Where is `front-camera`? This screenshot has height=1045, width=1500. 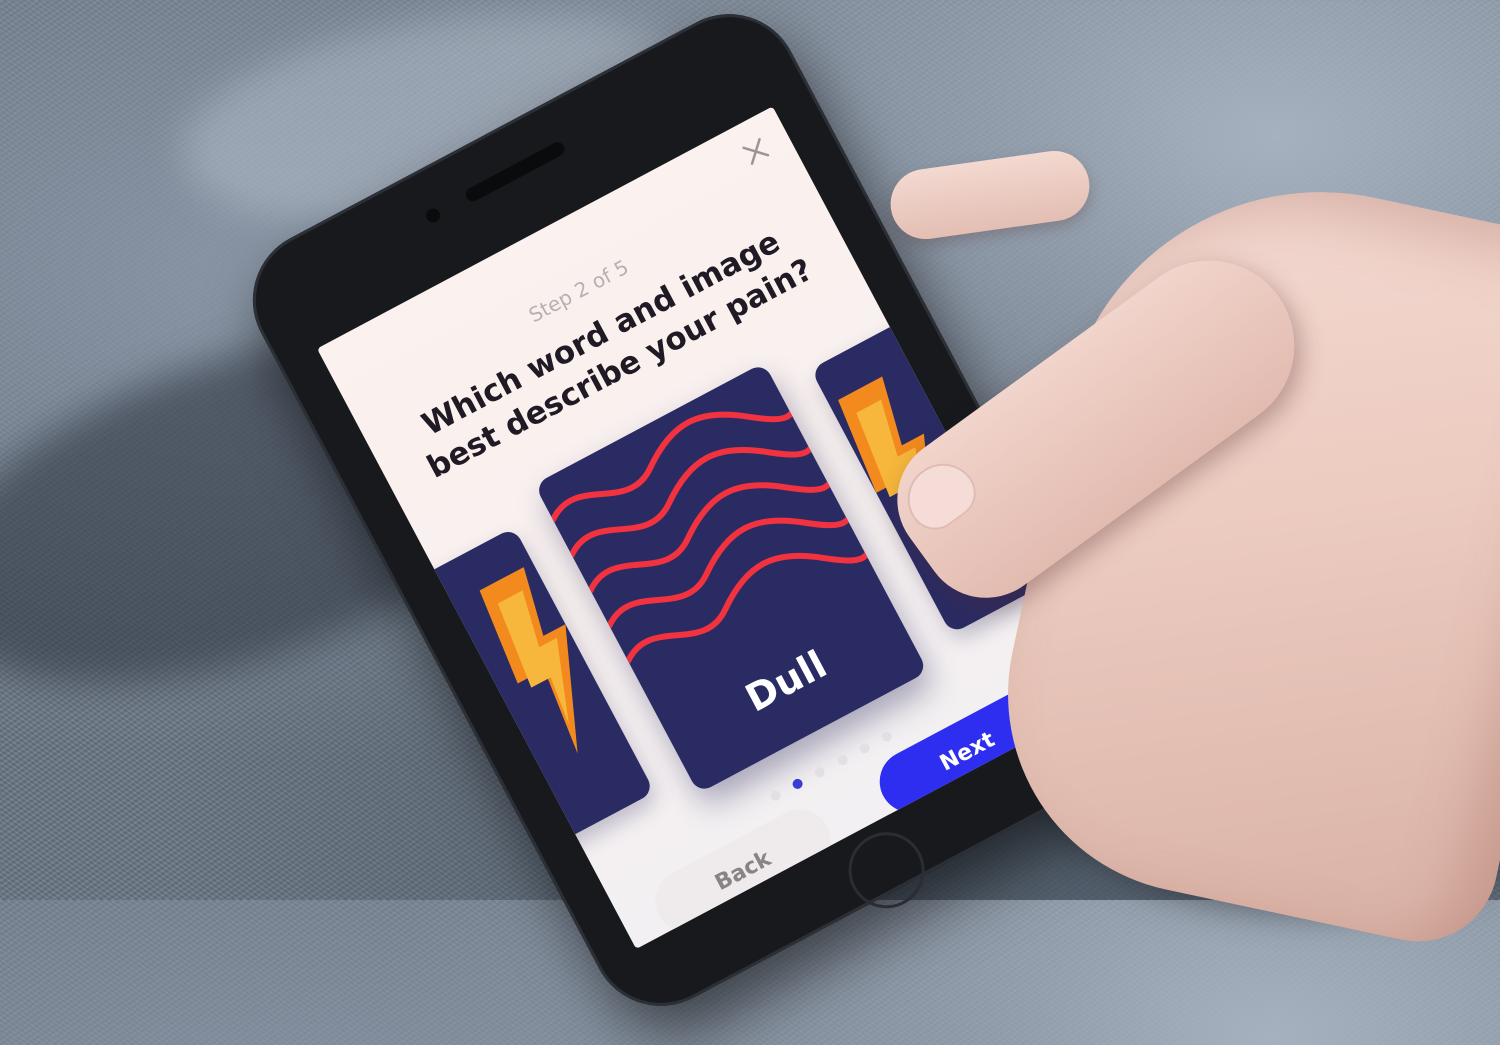 front-camera is located at coordinates (433, 215).